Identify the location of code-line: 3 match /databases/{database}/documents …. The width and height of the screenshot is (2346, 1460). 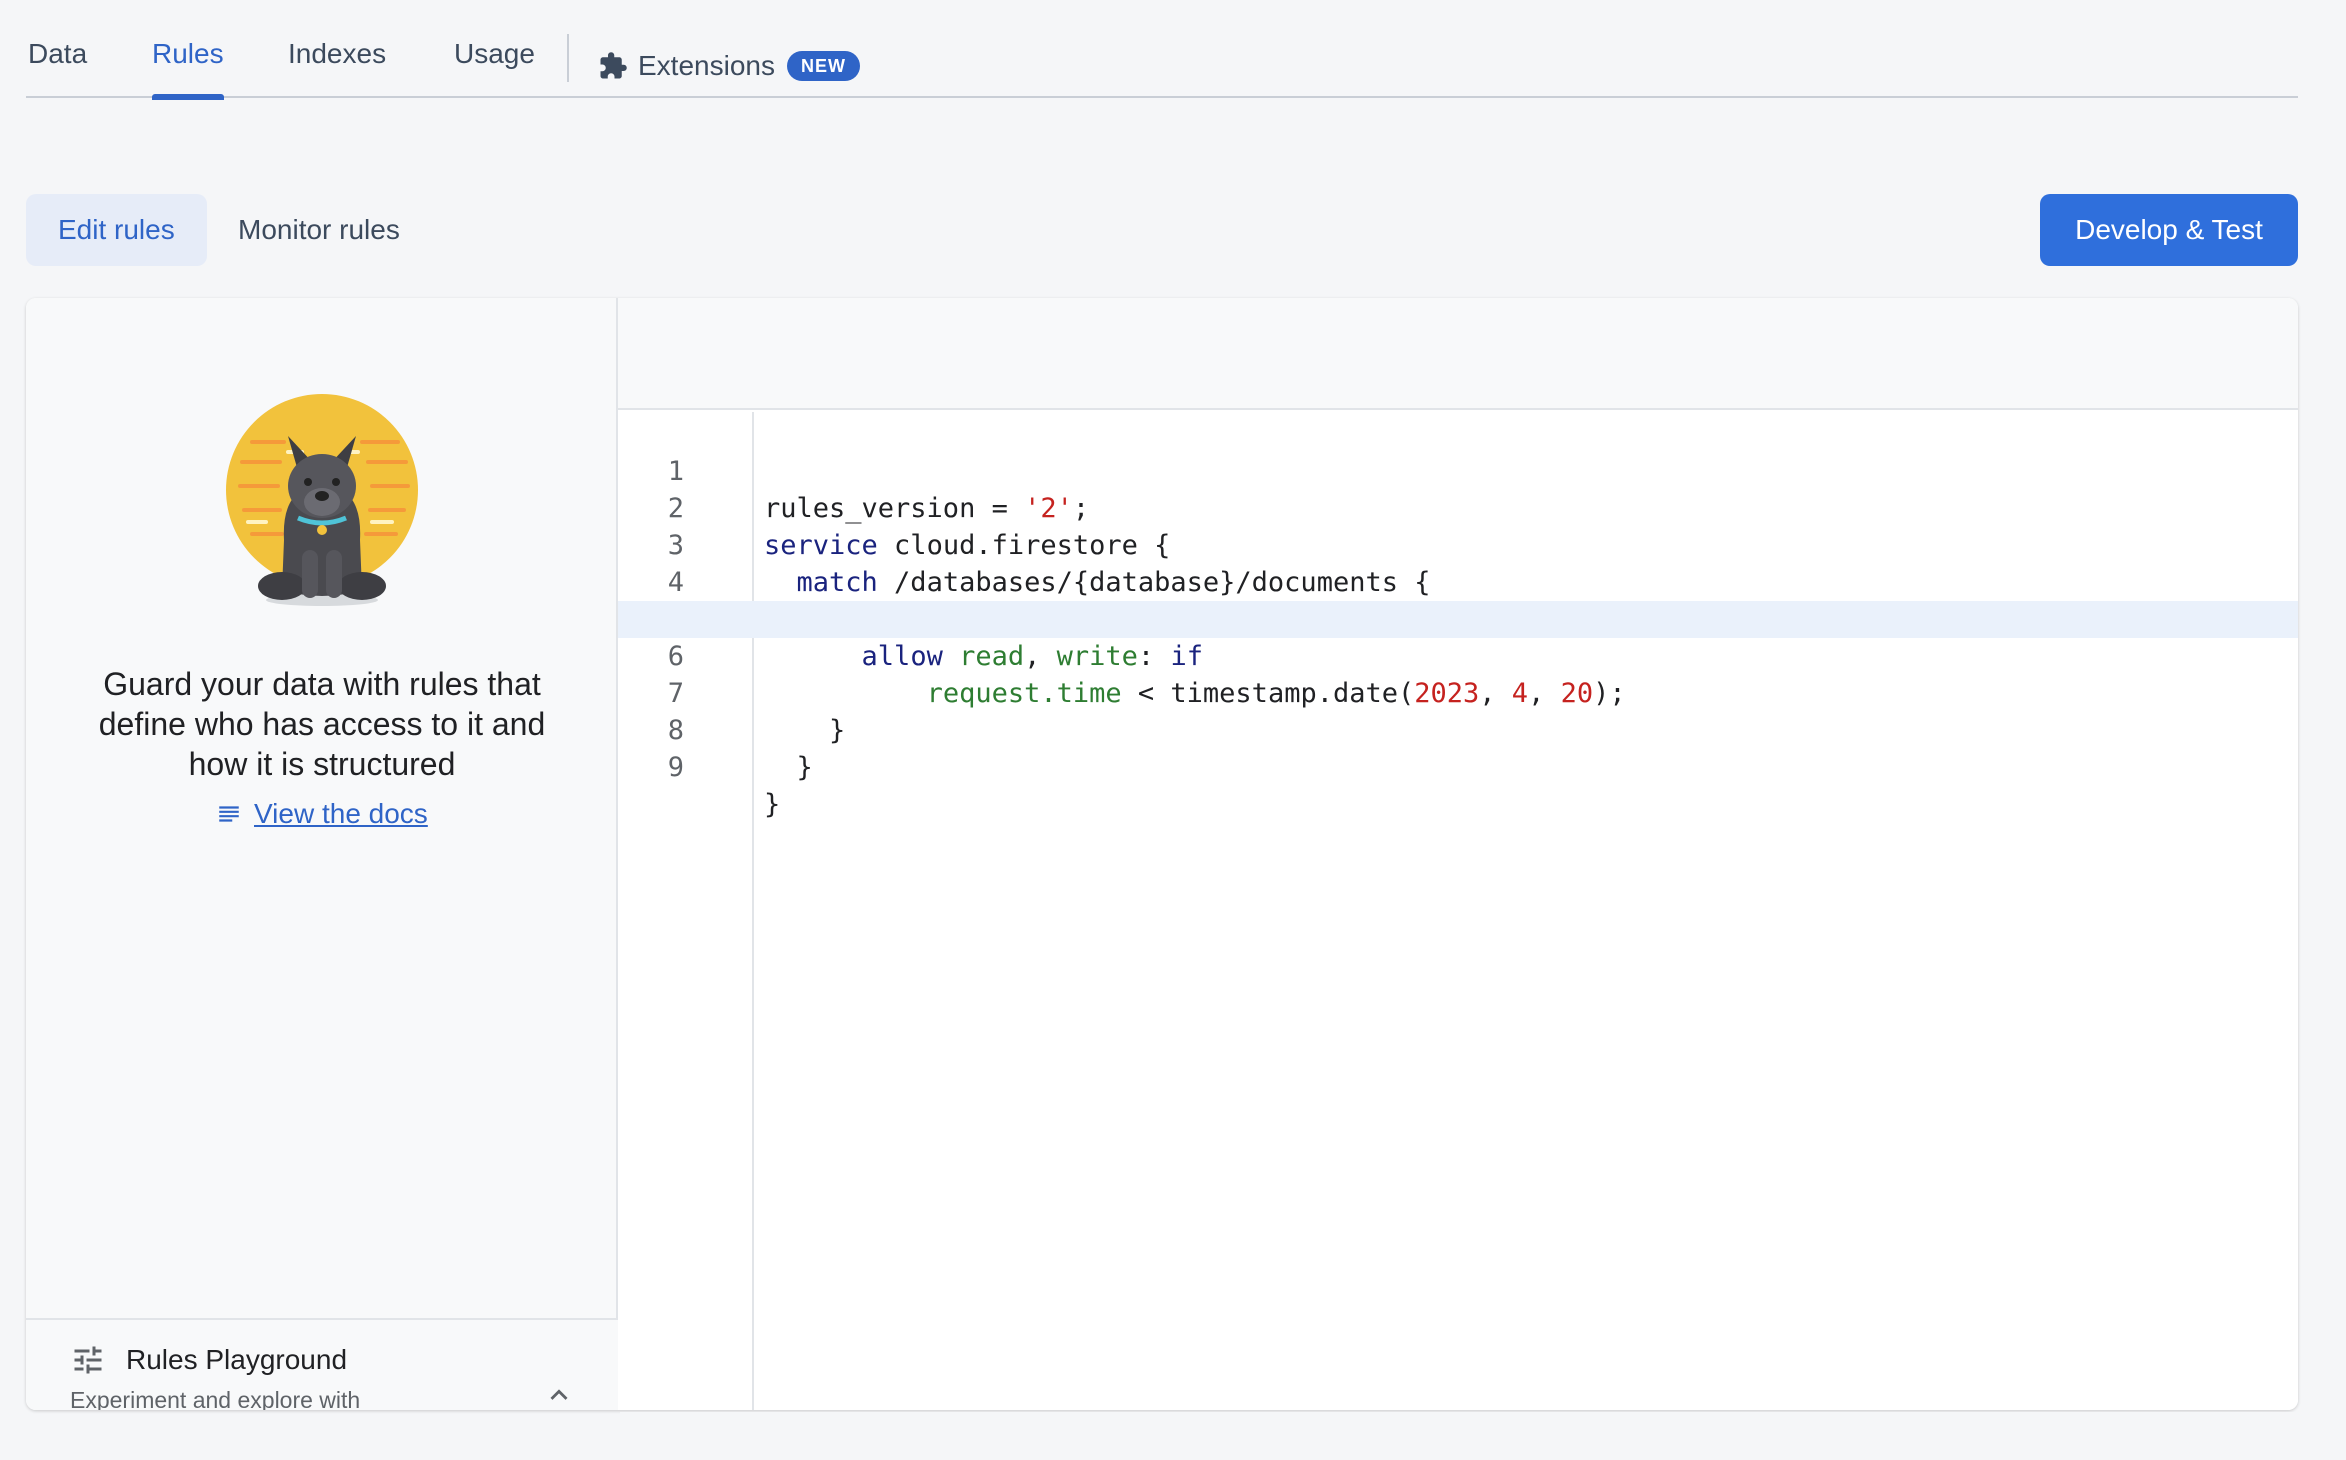
(1458, 544).